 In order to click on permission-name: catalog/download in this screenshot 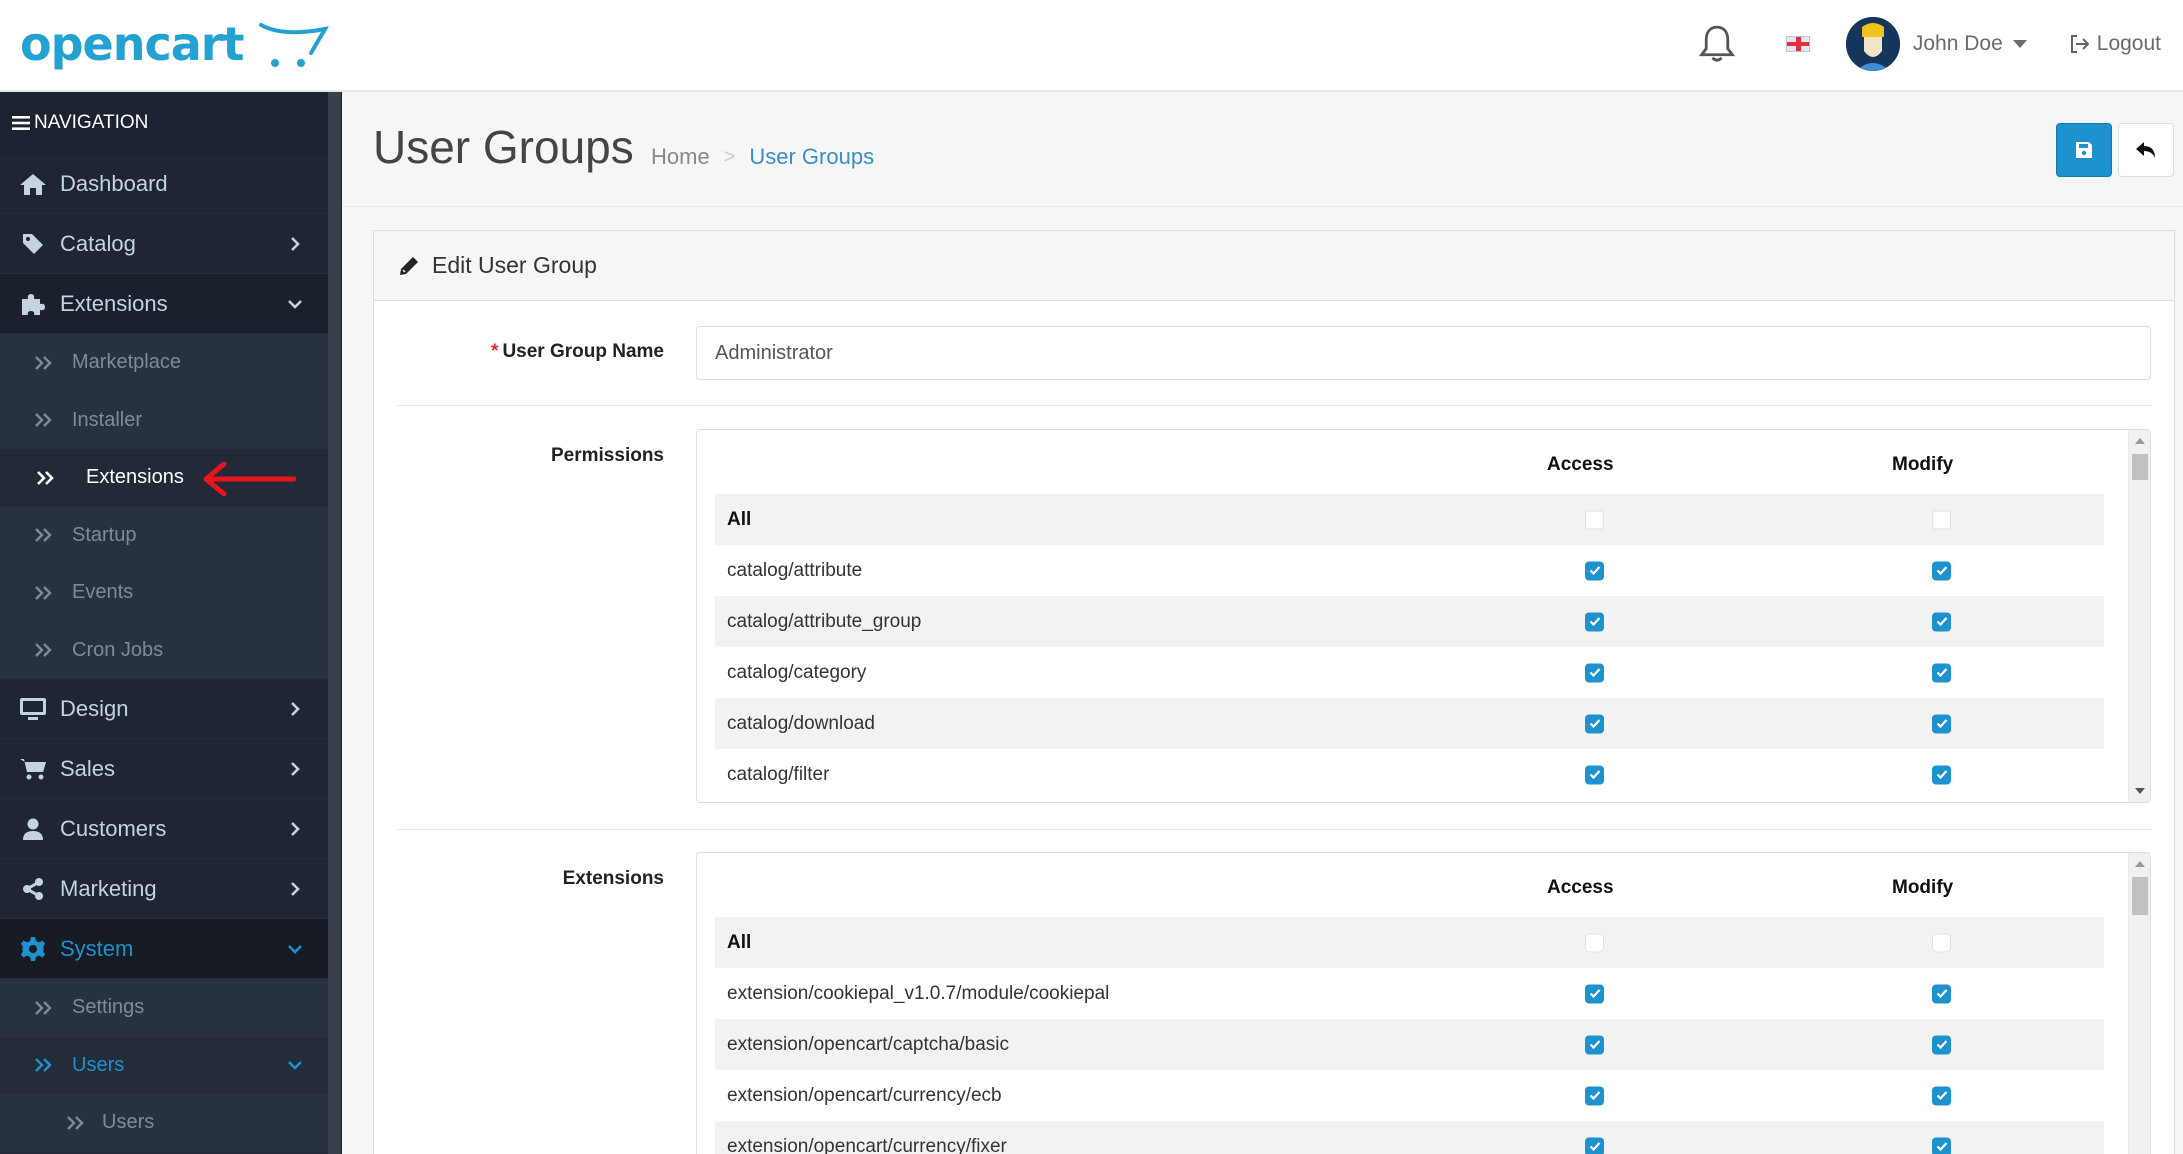, I will do `click(801, 723)`.